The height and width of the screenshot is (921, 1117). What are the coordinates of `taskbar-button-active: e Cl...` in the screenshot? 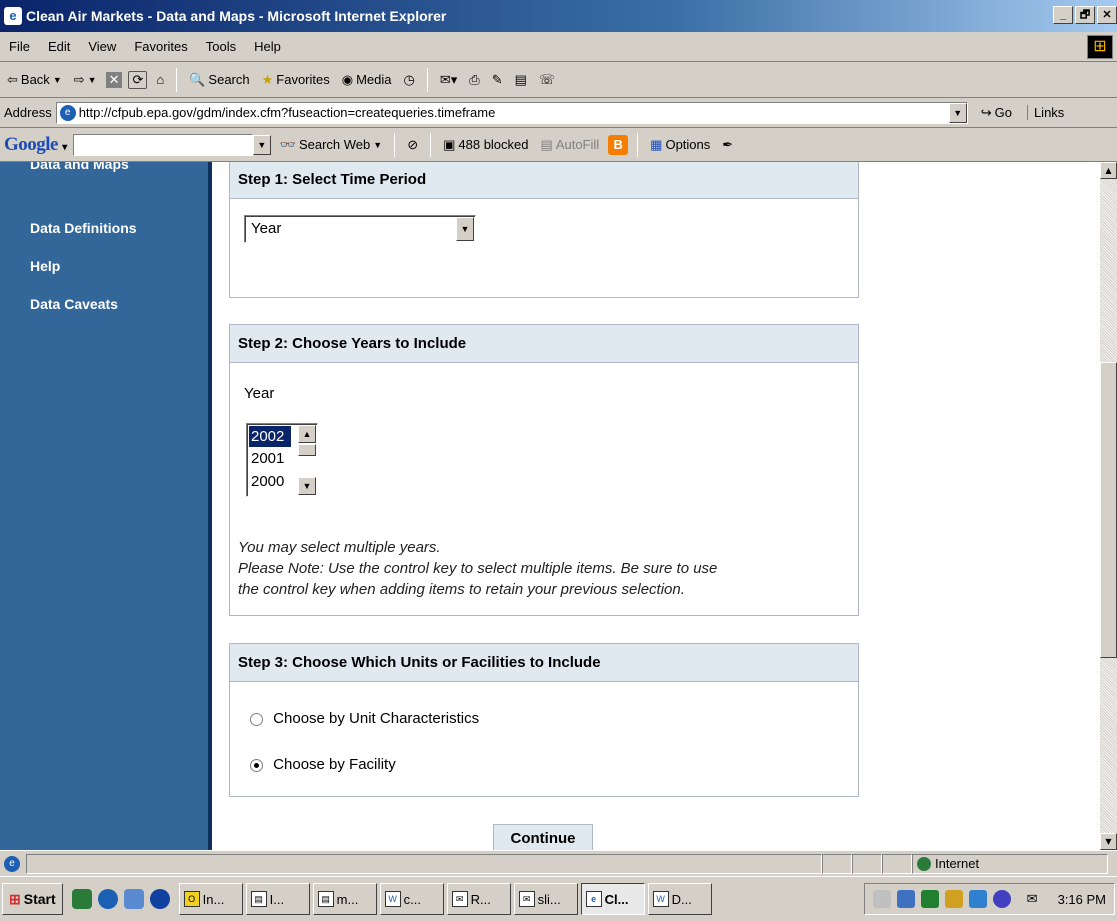 It's located at (612, 899).